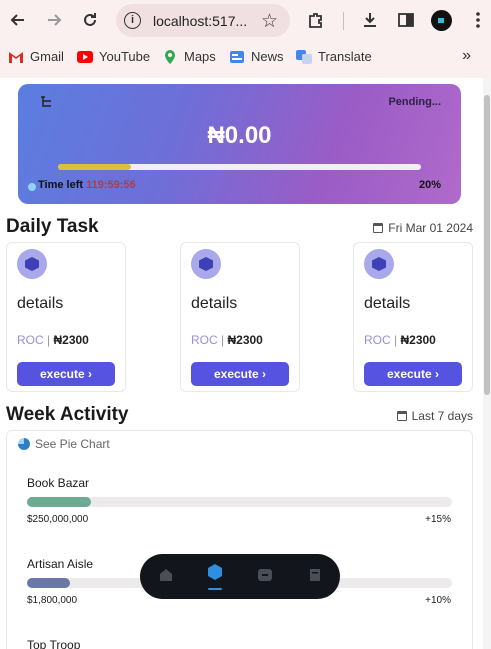 The image size is (491, 649). I want to click on page-scrollbar, so click(487, 363).